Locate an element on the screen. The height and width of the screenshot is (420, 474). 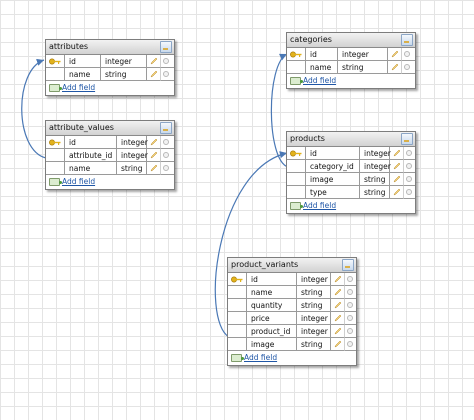
table-header: attribute_values is located at coordinates (110, 128).